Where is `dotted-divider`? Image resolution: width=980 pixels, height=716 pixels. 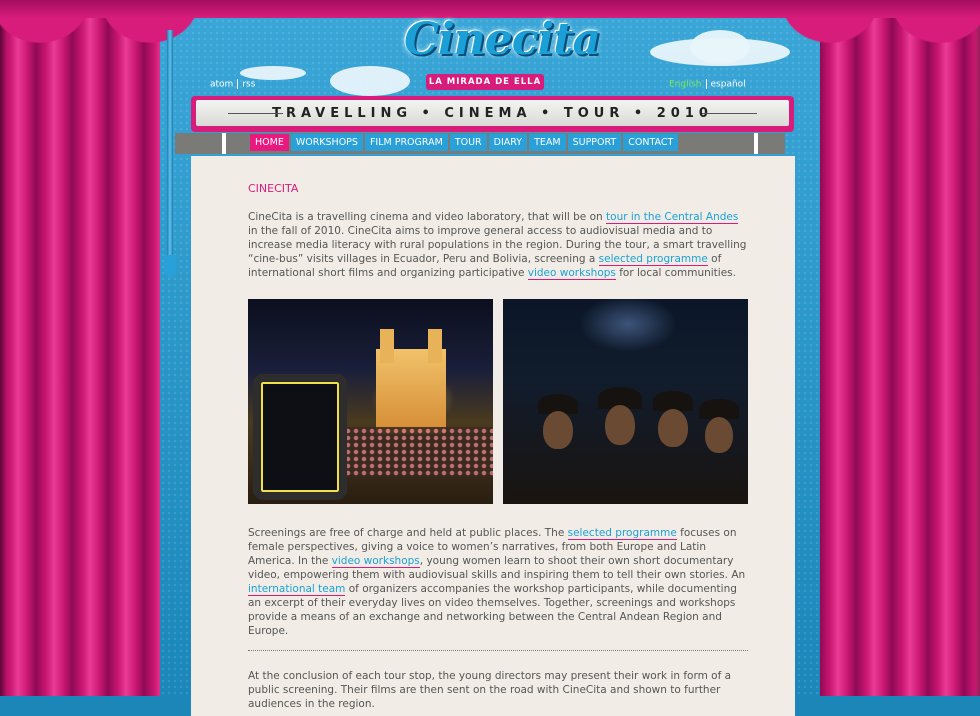 dotted-divider is located at coordinates (498, 650).